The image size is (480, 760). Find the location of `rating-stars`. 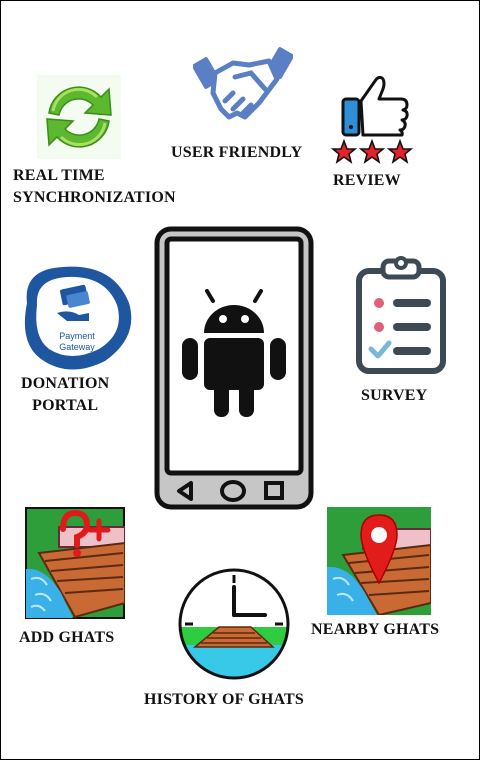

rating-stars is located at coordinates (372, 151).